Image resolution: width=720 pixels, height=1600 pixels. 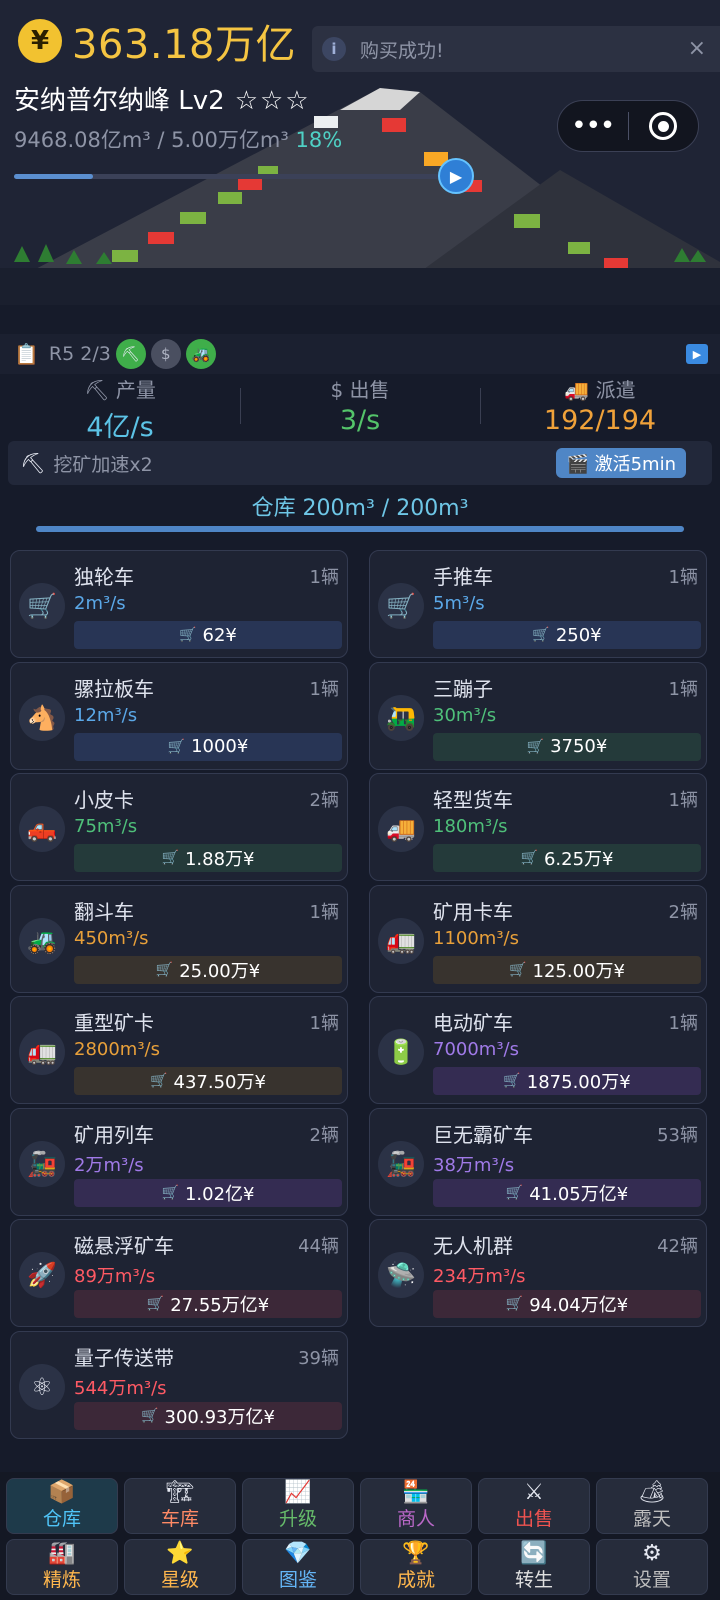 I want to click on nav-button: 🏭 精炼, so click(x=62, y=1567).